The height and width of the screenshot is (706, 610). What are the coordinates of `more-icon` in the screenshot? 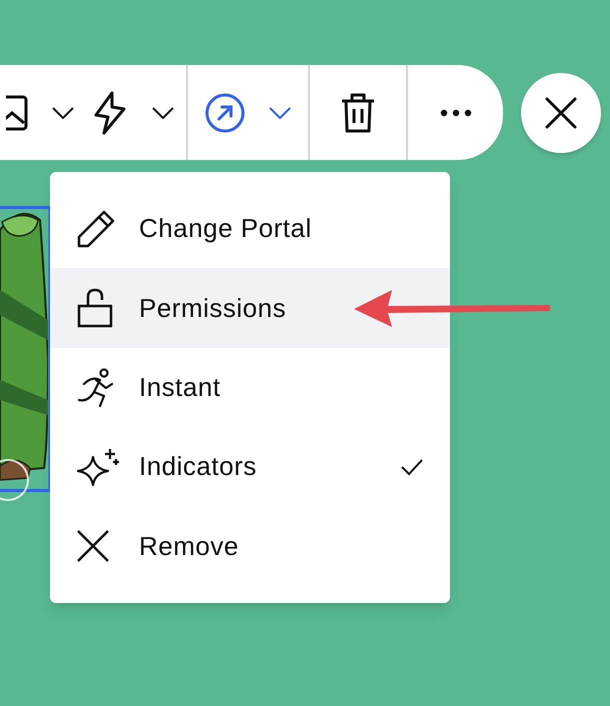 It's located at (456, 112).